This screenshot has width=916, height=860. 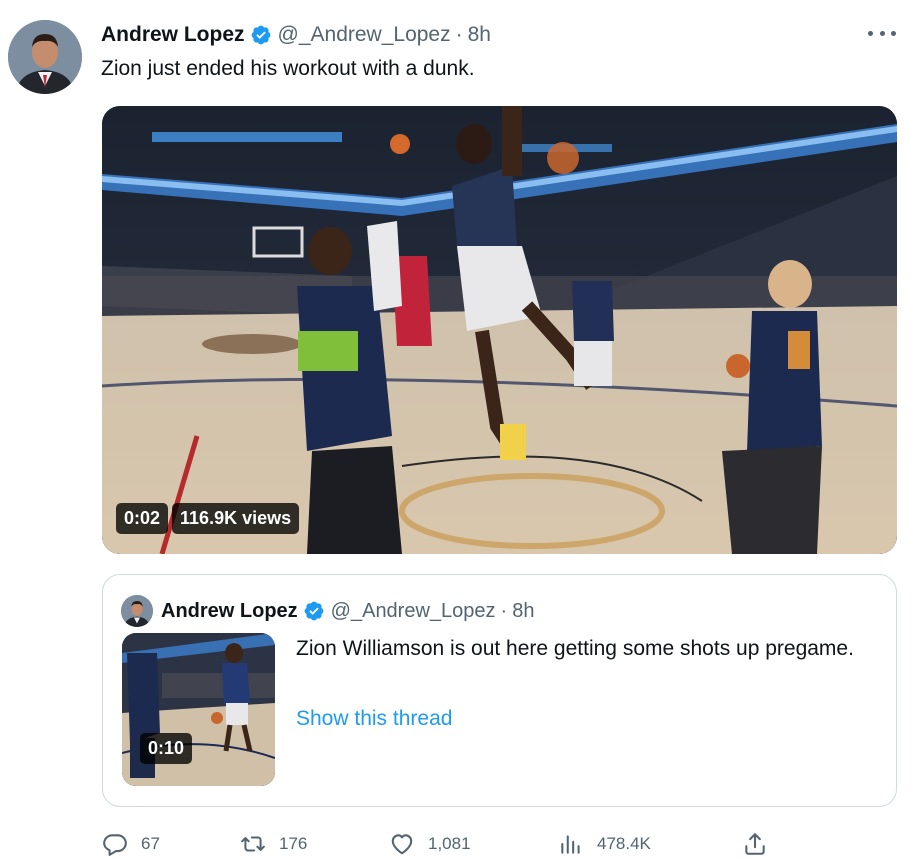 I want to click on tweet-text: Zion just ended his workout with a dunk., so click(x=288, y=68).